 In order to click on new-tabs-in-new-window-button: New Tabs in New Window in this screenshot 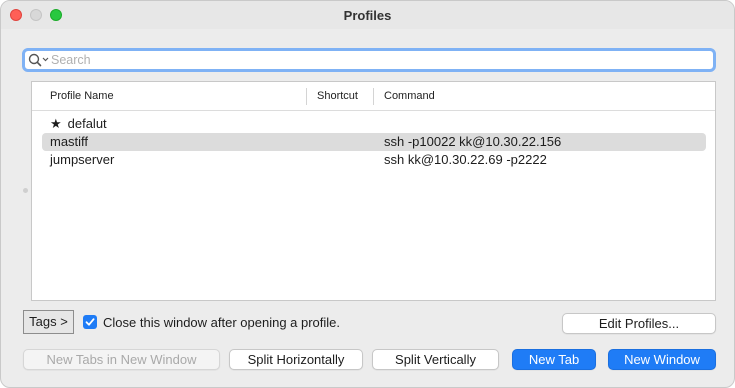, I will do `click(121, 359)`.